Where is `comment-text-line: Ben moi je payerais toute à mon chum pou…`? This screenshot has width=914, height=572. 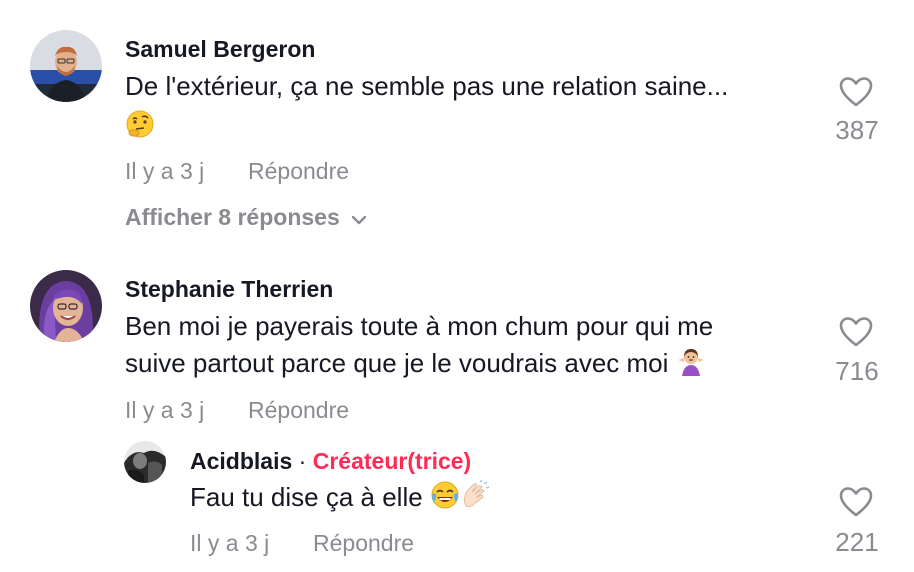
comment-text-line: Ben moi je payerais toute à mon chum pou… is located at coordinates (419, 326).